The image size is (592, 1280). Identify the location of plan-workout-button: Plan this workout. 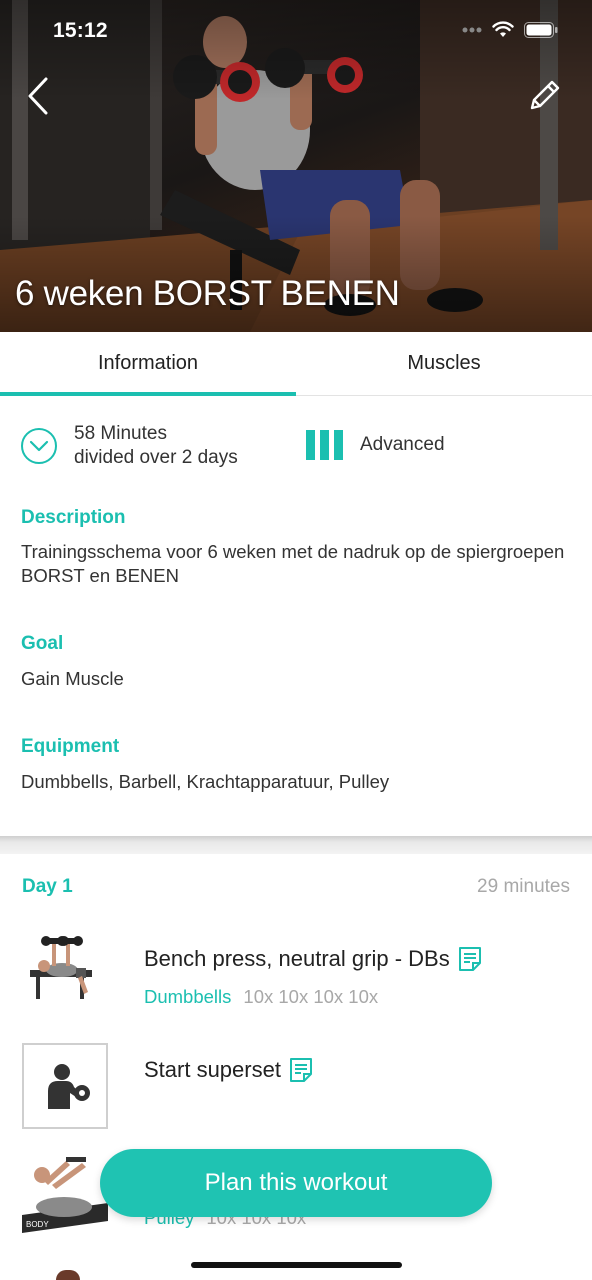
(296, 1183).